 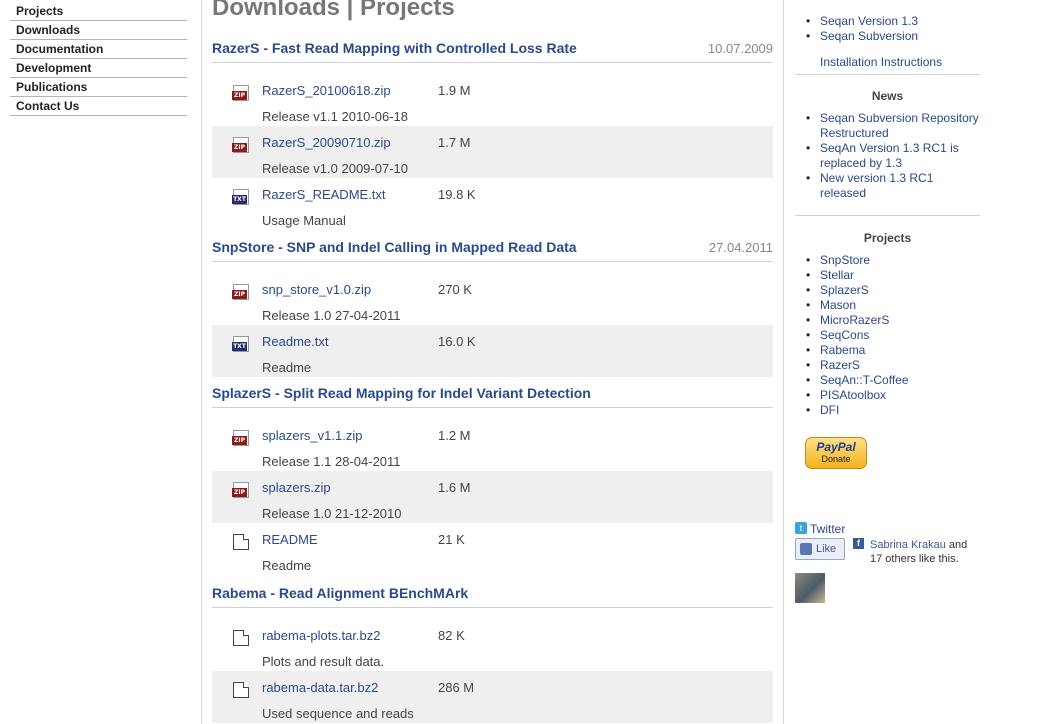 What do you see at coordinates (240, 197) in the screenshot?
I see `txt-file-icon: TXT` at bounding box center [240, 197].